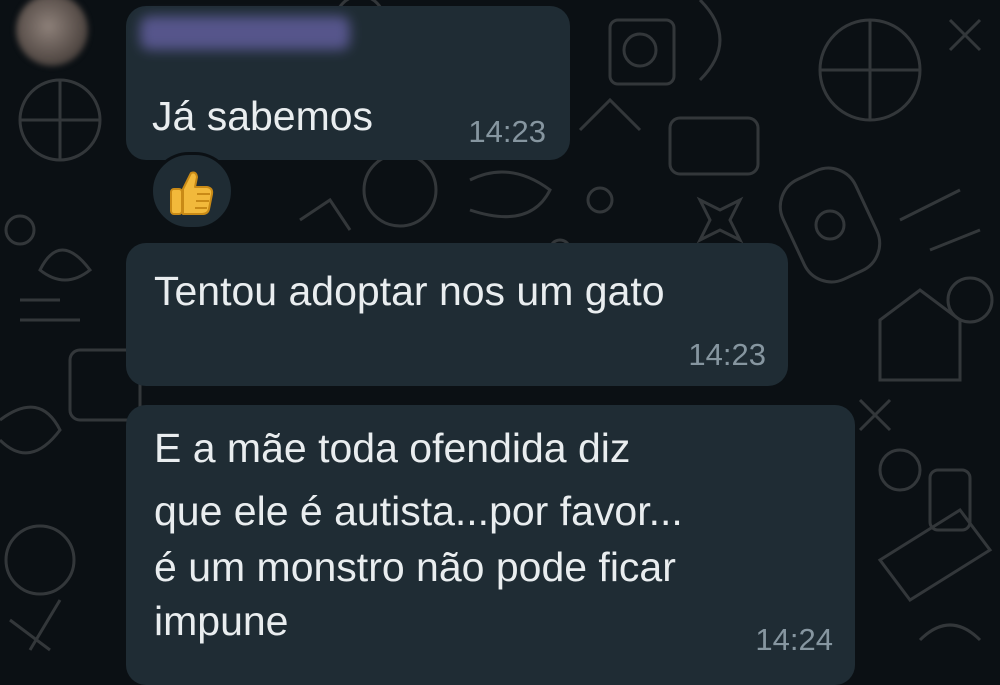 The width and height of the screenshot is (1000, 685). I want to click on message-text: Já sabemos, so click(263, 116).